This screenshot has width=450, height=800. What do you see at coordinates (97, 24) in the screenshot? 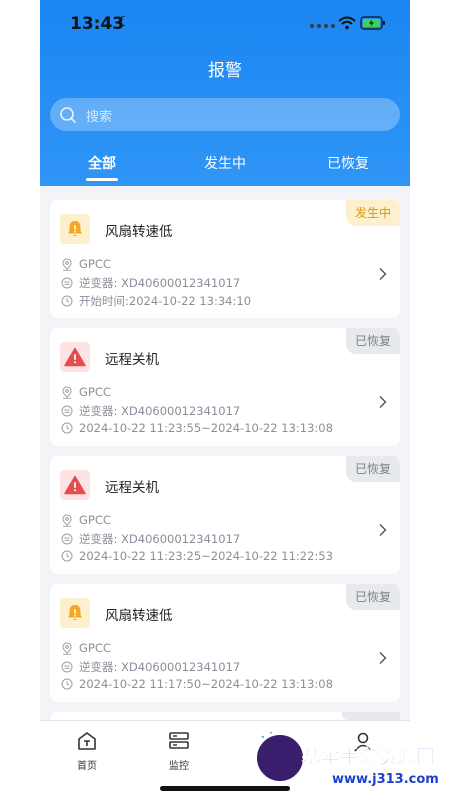
I see `status-time: 13:43` at bounding box center [97, 24].